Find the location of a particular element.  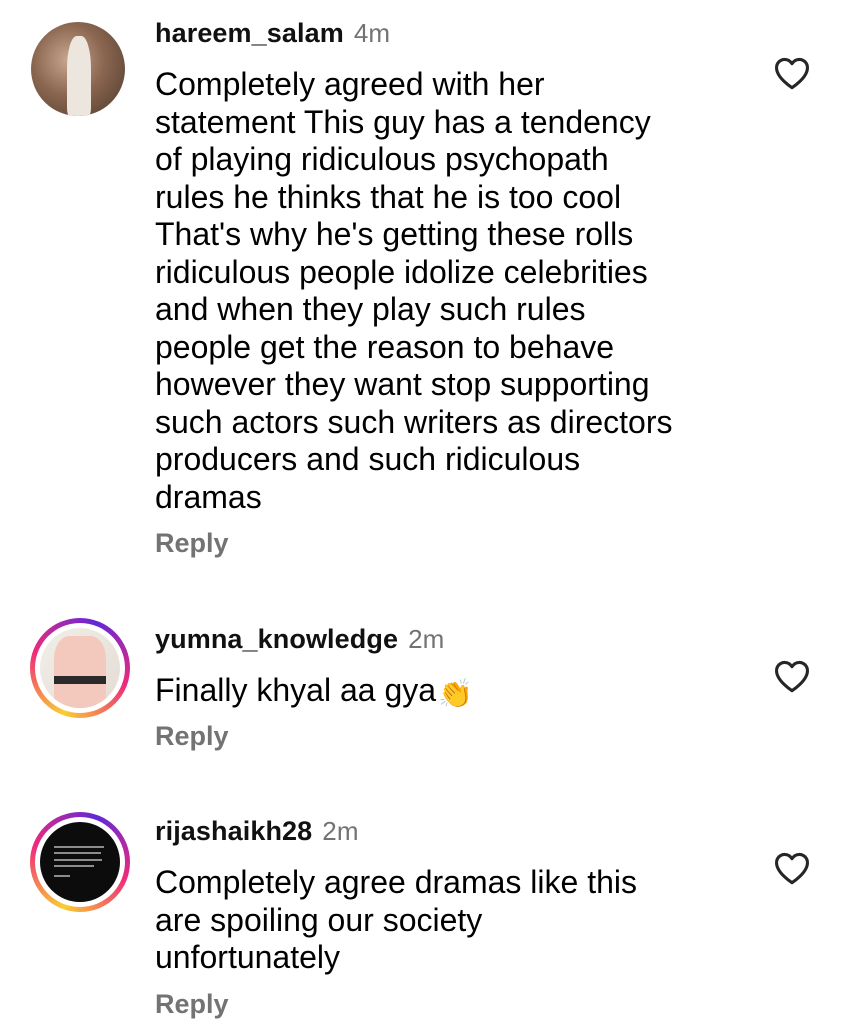

comment-line: such actors such writers as directors is located at coordinates (414, 421).